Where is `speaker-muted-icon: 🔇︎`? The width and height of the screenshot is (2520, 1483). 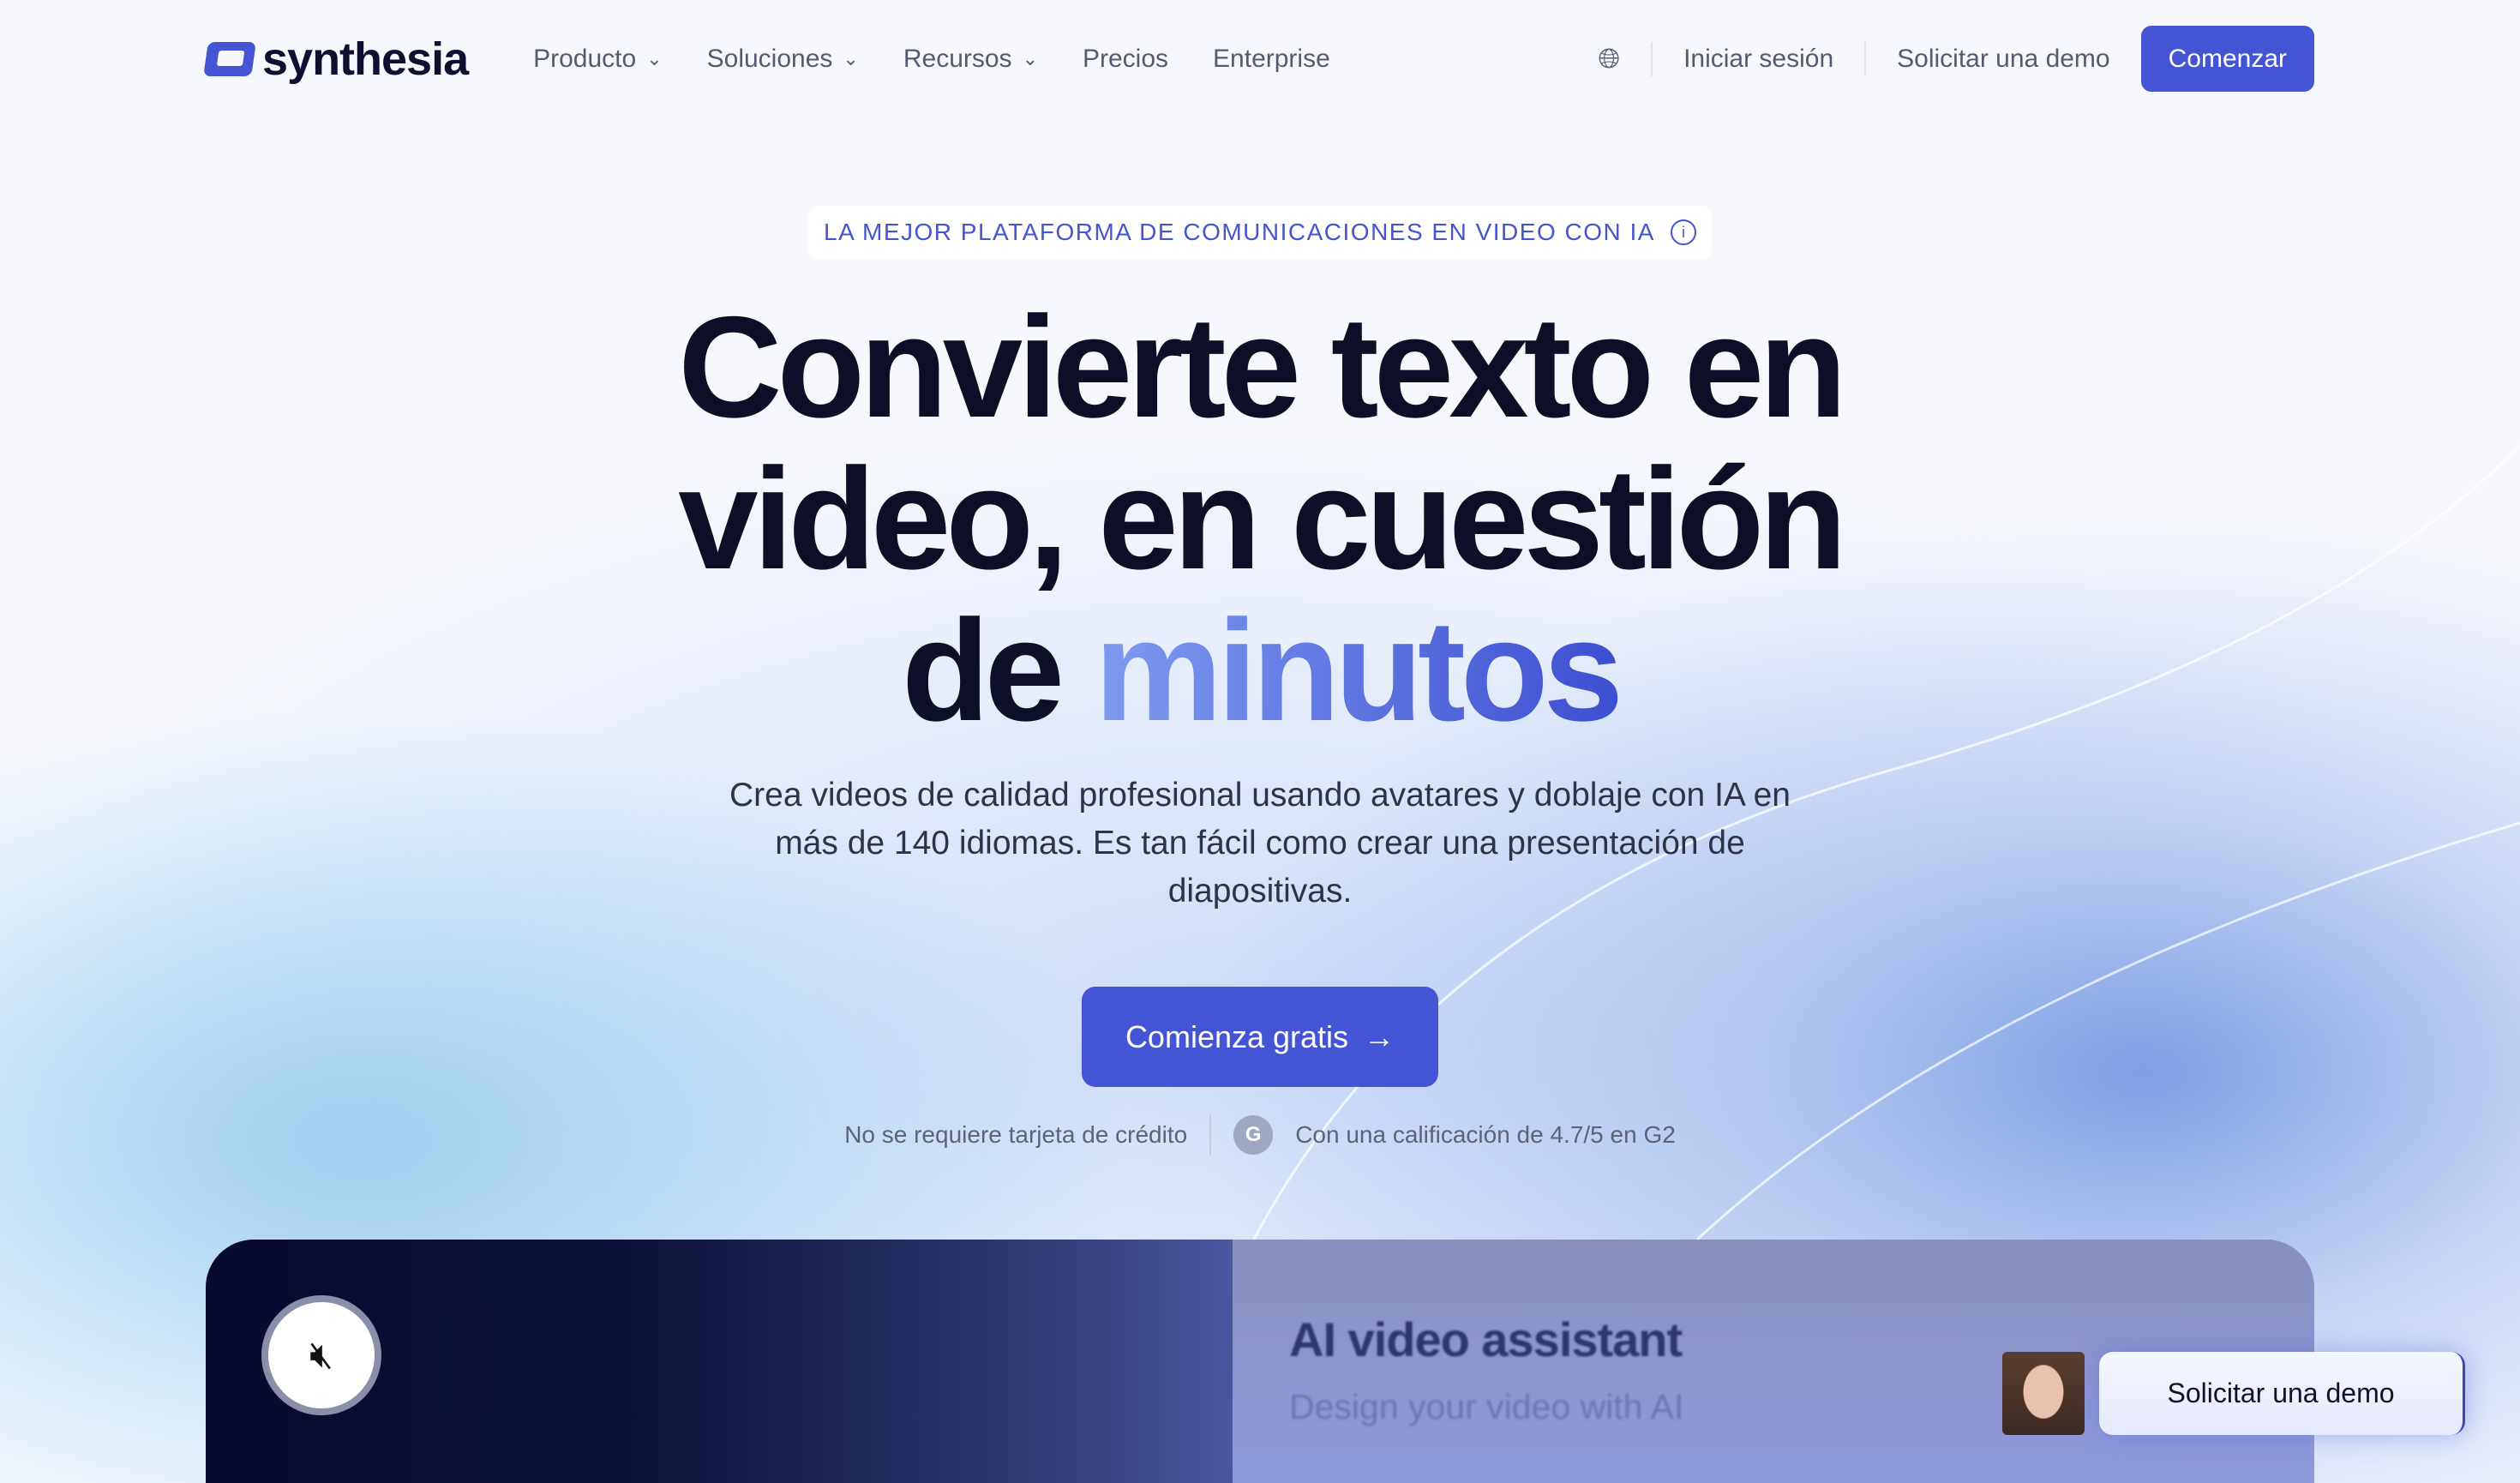 speaker-muted-icon: 🔇︎ is located at coordinates (321, 1355).